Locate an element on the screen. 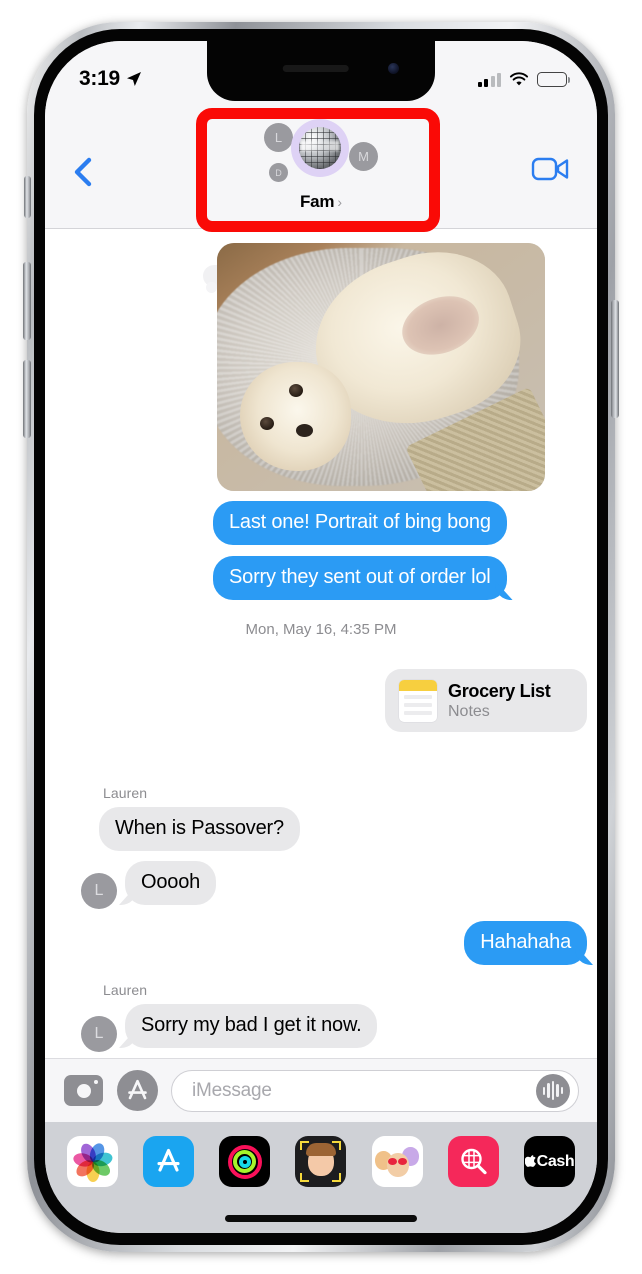 The height and width of the screenshot is (1274, 642). status-time: 3:19 is located at coordinates (110, 79).